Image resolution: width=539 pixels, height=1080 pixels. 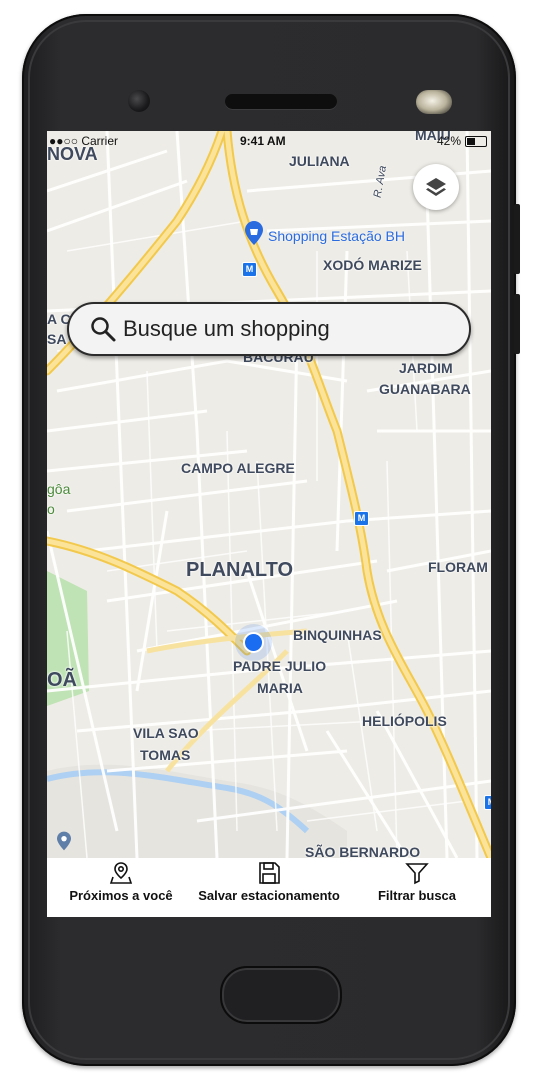 I want to click on map-label-sa: SA, so click(x=57, y=339).